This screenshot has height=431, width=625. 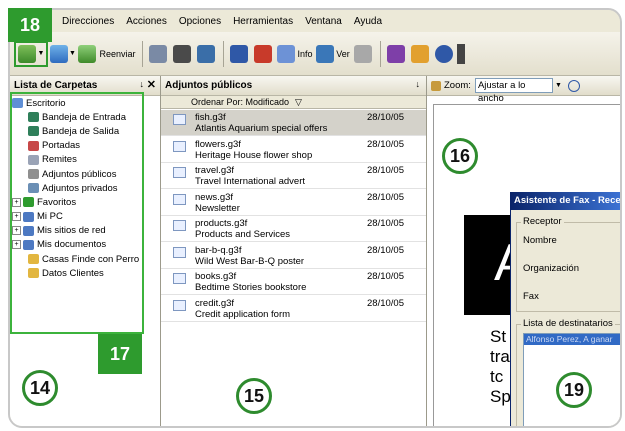 I want to click on zoom-dropdown-icon: ▼, so click(x=558, y=85).